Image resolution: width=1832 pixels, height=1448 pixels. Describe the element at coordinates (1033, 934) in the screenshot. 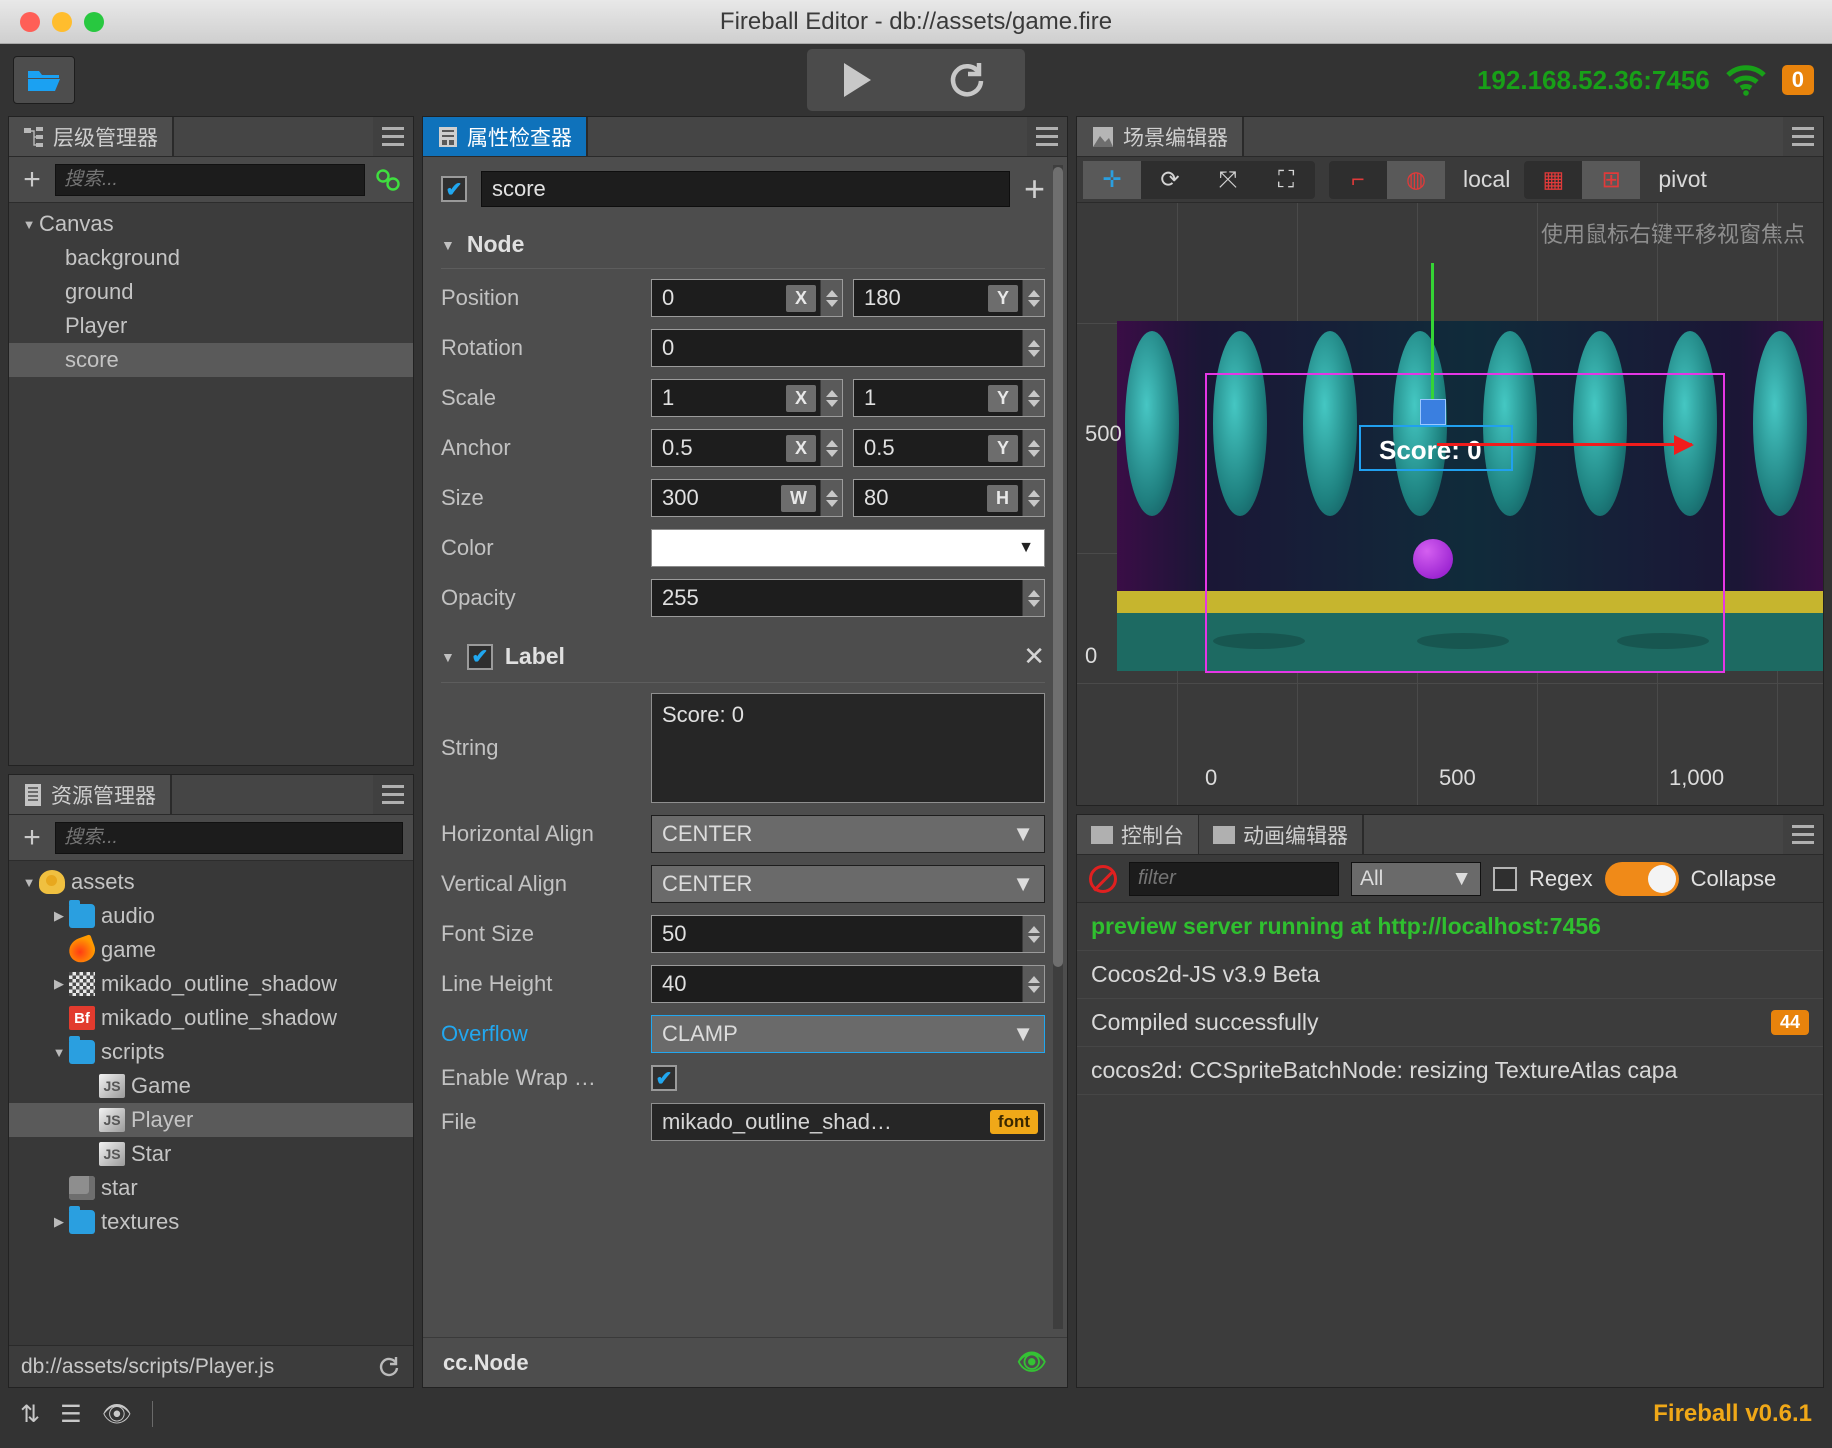

I see `font-size-stepper` at that location.